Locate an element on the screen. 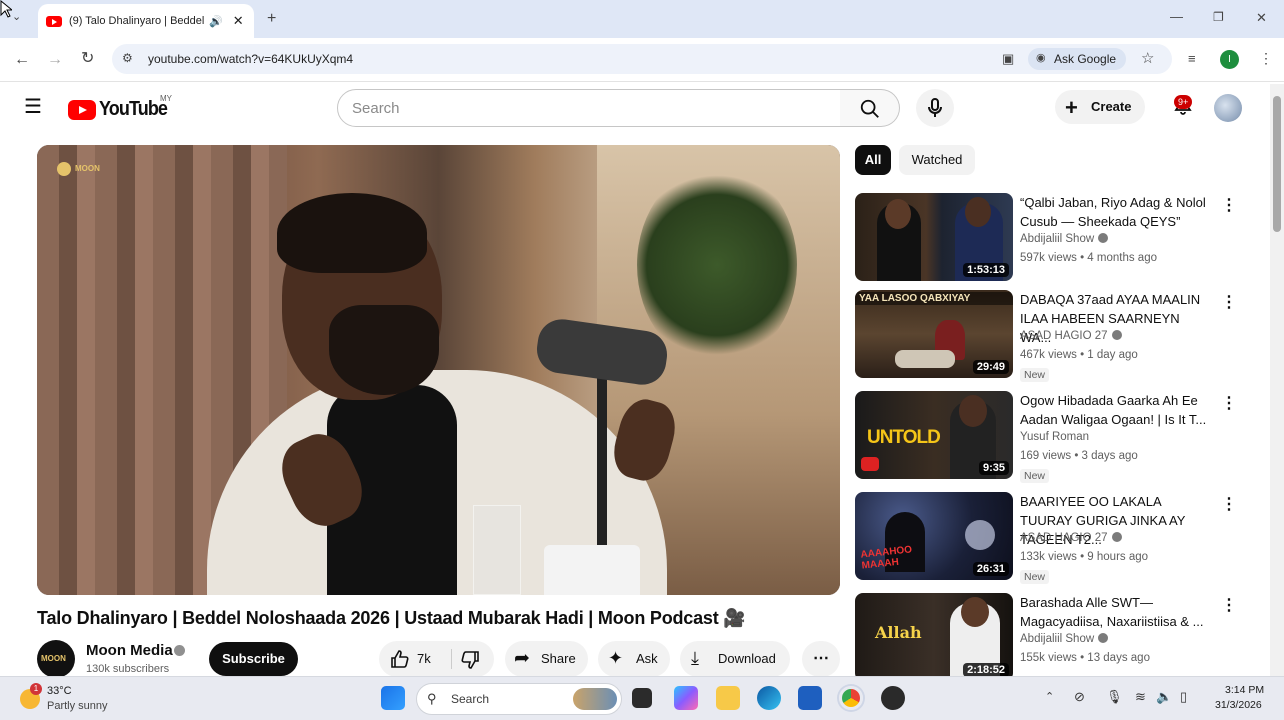 Image resolution: width=1284 pixels, height=720 pixels. file-explorer-icon is located at coordinates (728, 698).